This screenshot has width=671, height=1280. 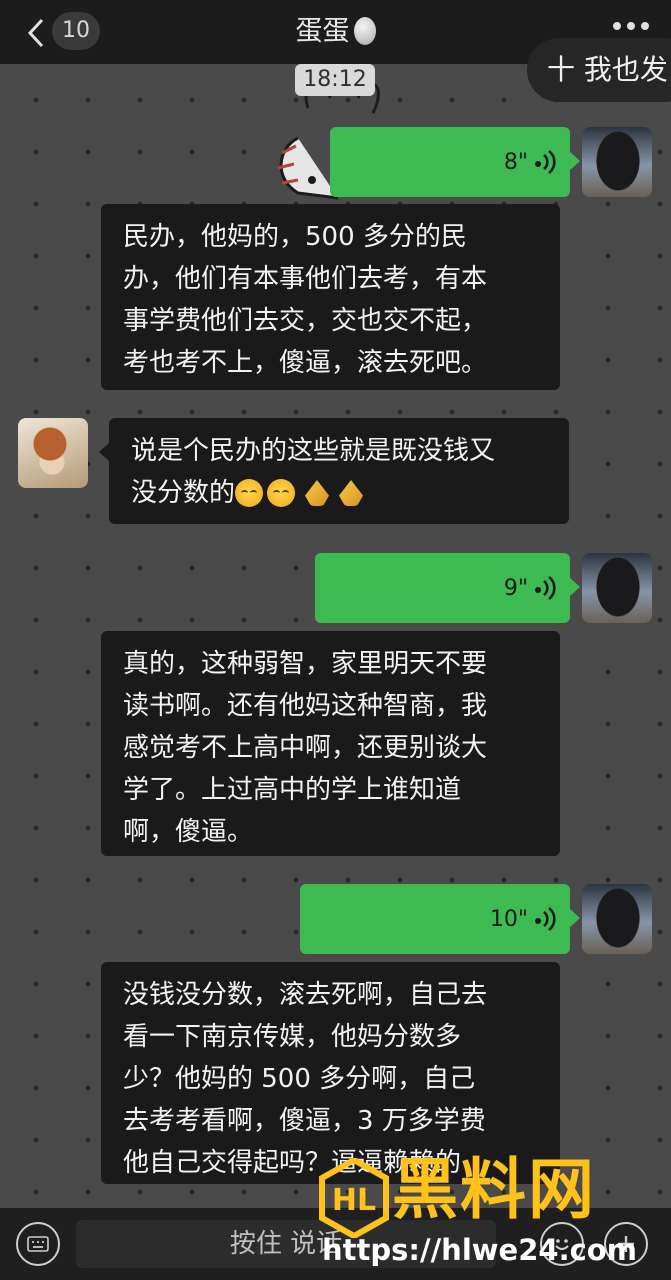 I want to click on transcription-line: 学了。上过高中的学上谁知道, so click(x=292, y=790).